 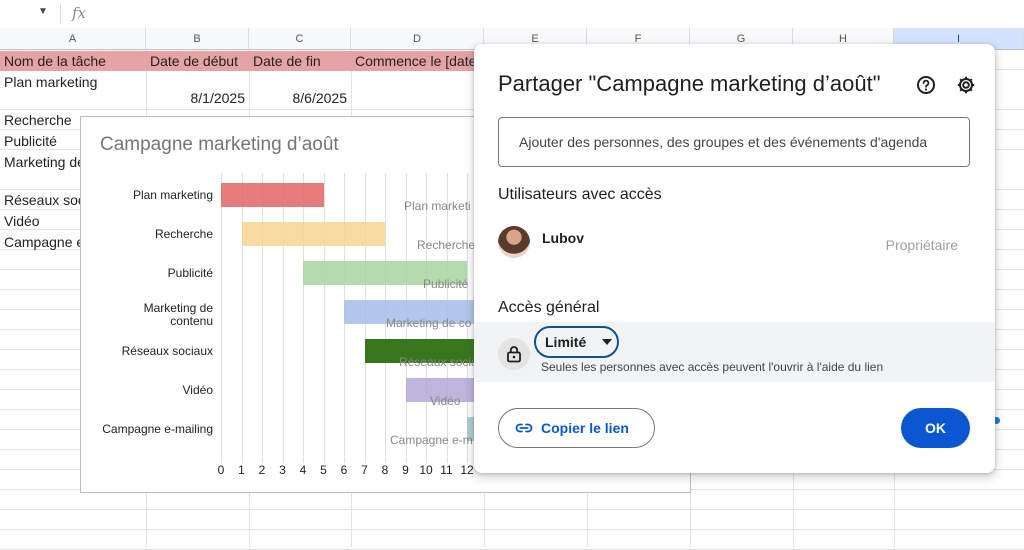 I want to click on access-level-value: Limité, so click(x=566, y=342).